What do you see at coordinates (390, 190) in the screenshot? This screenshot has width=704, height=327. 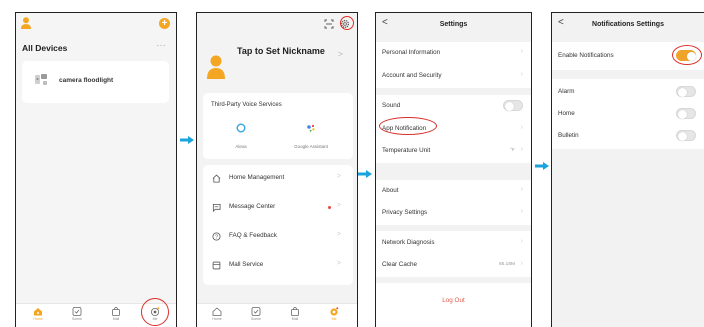 I see `row-label: About` at bounding box center [390, 190].